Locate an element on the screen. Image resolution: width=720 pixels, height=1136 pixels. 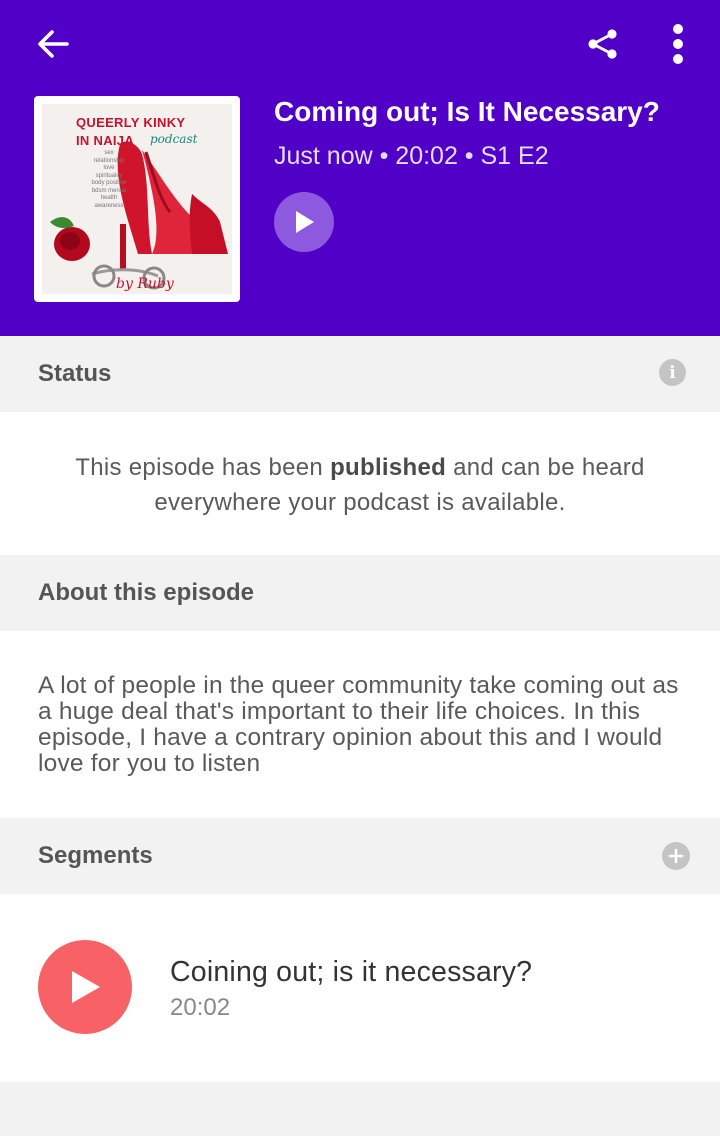
status-text-before: This episode has been is located at coordinates (203, 467).